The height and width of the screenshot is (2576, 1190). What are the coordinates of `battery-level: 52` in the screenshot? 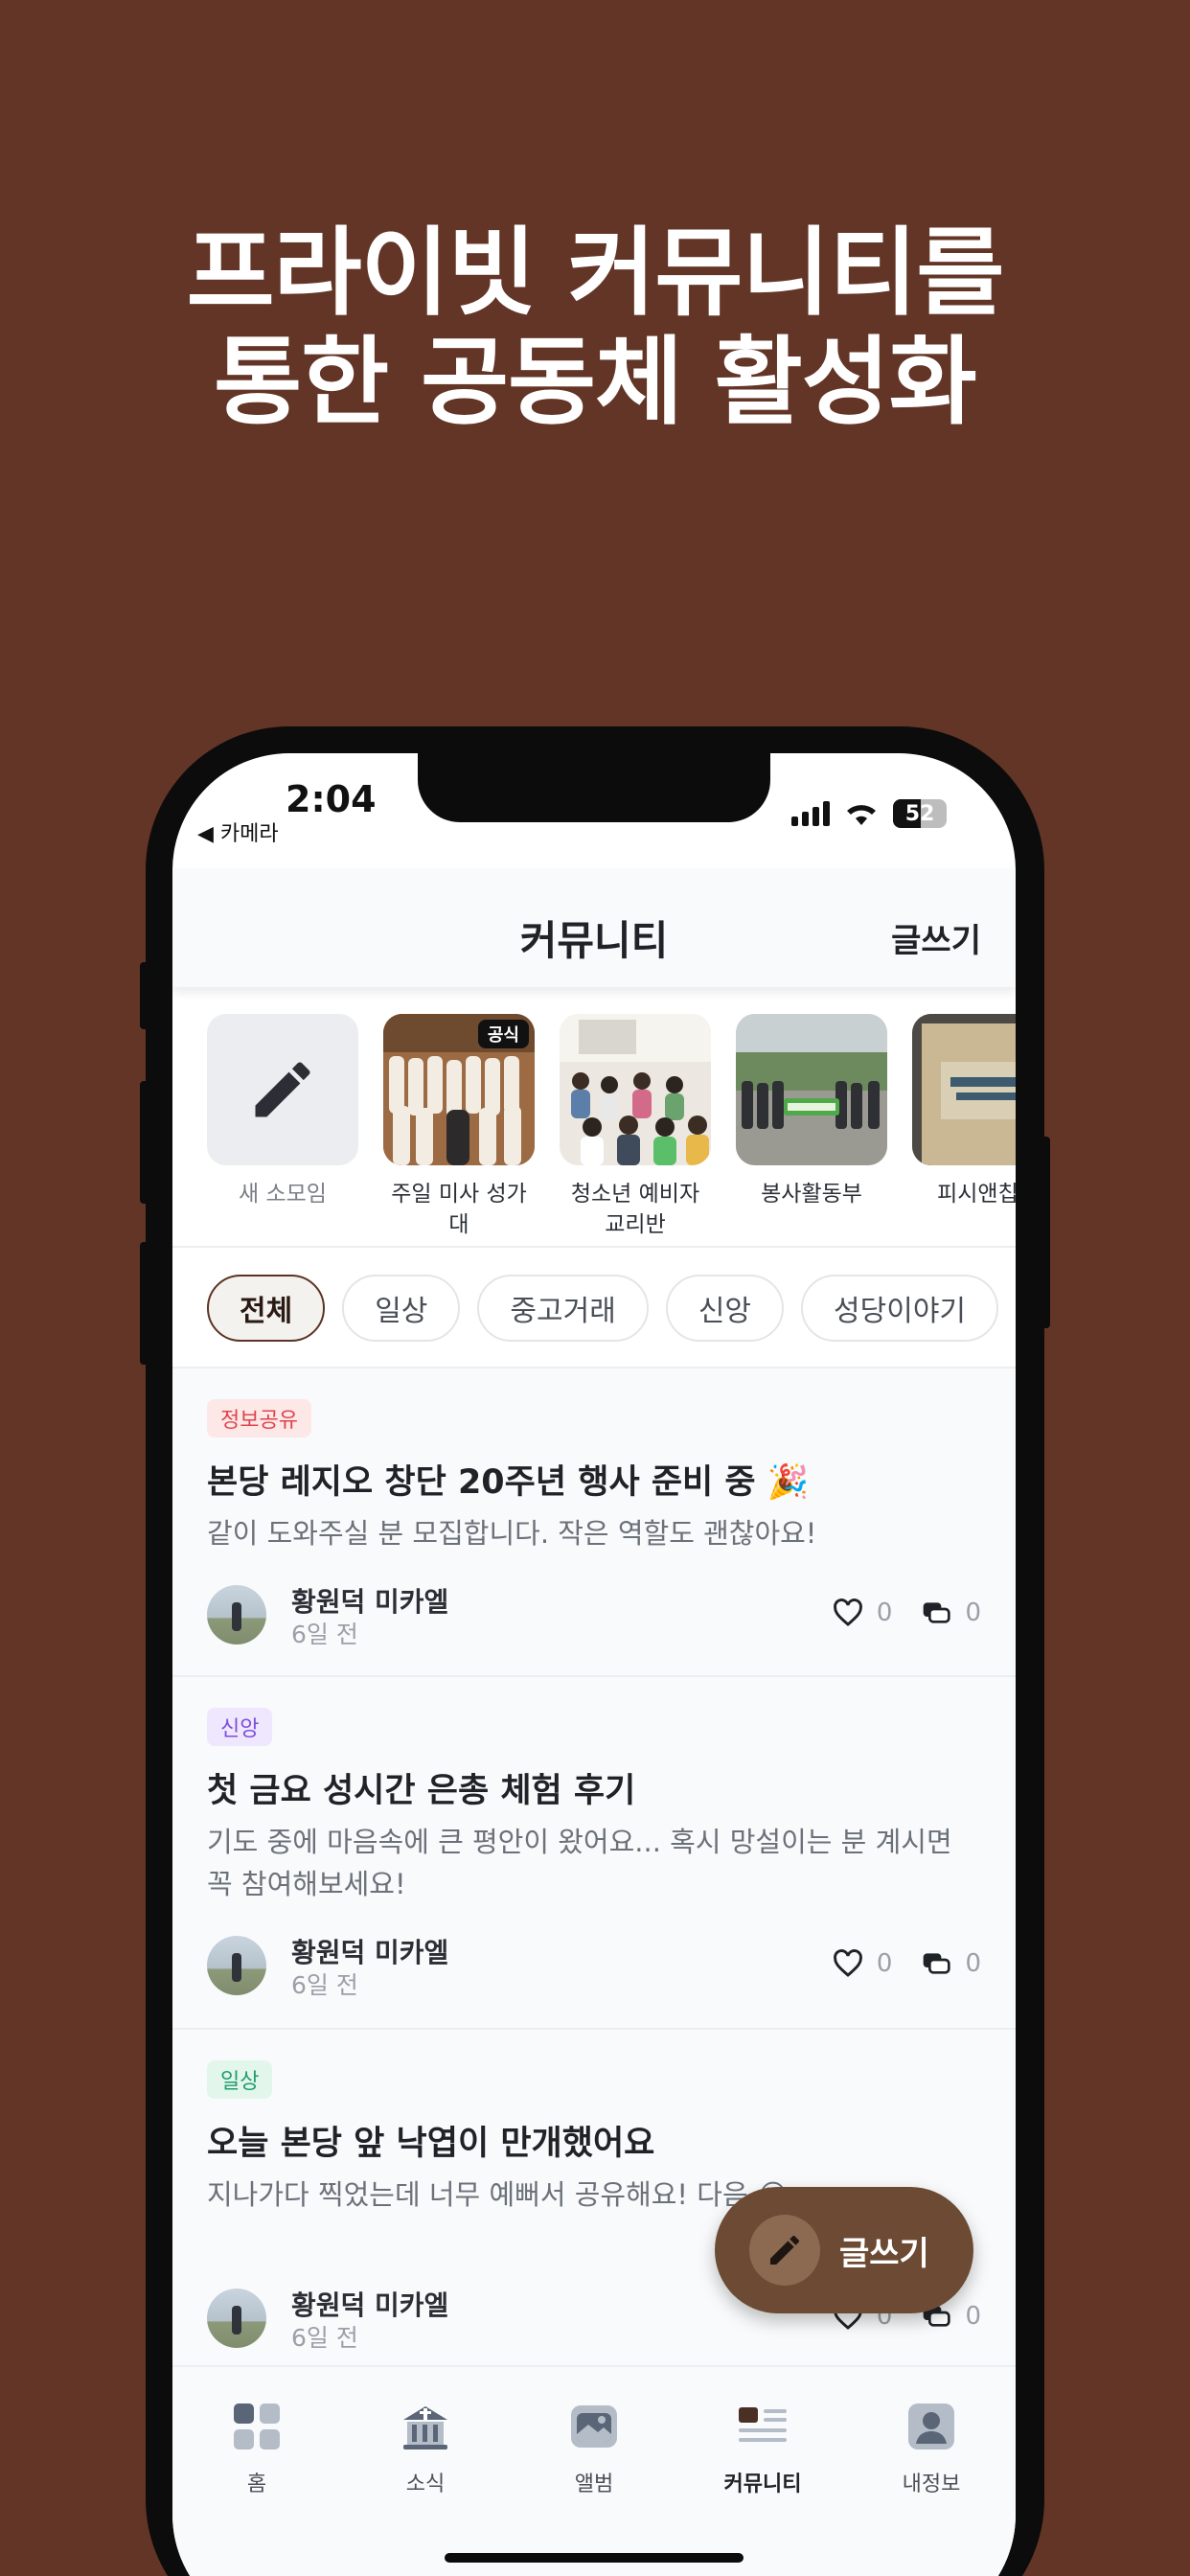 It's located at (920, 813).